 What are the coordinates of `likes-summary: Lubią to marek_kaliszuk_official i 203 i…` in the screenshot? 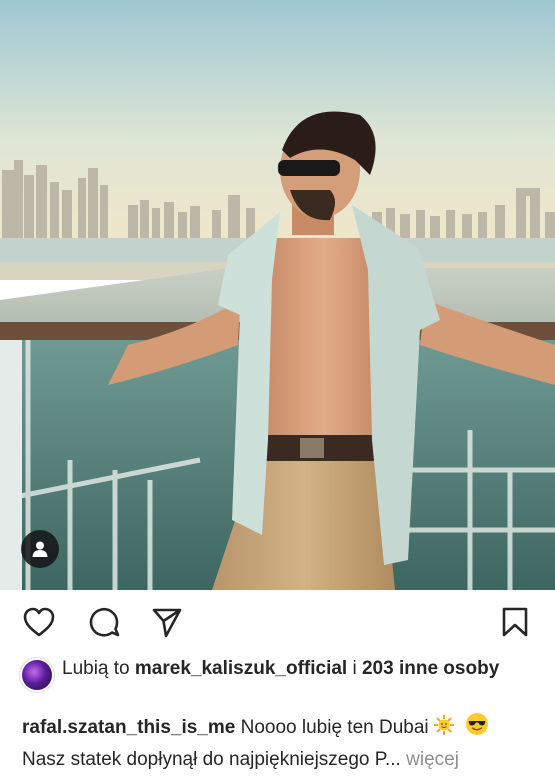 It's located at (279, 673).